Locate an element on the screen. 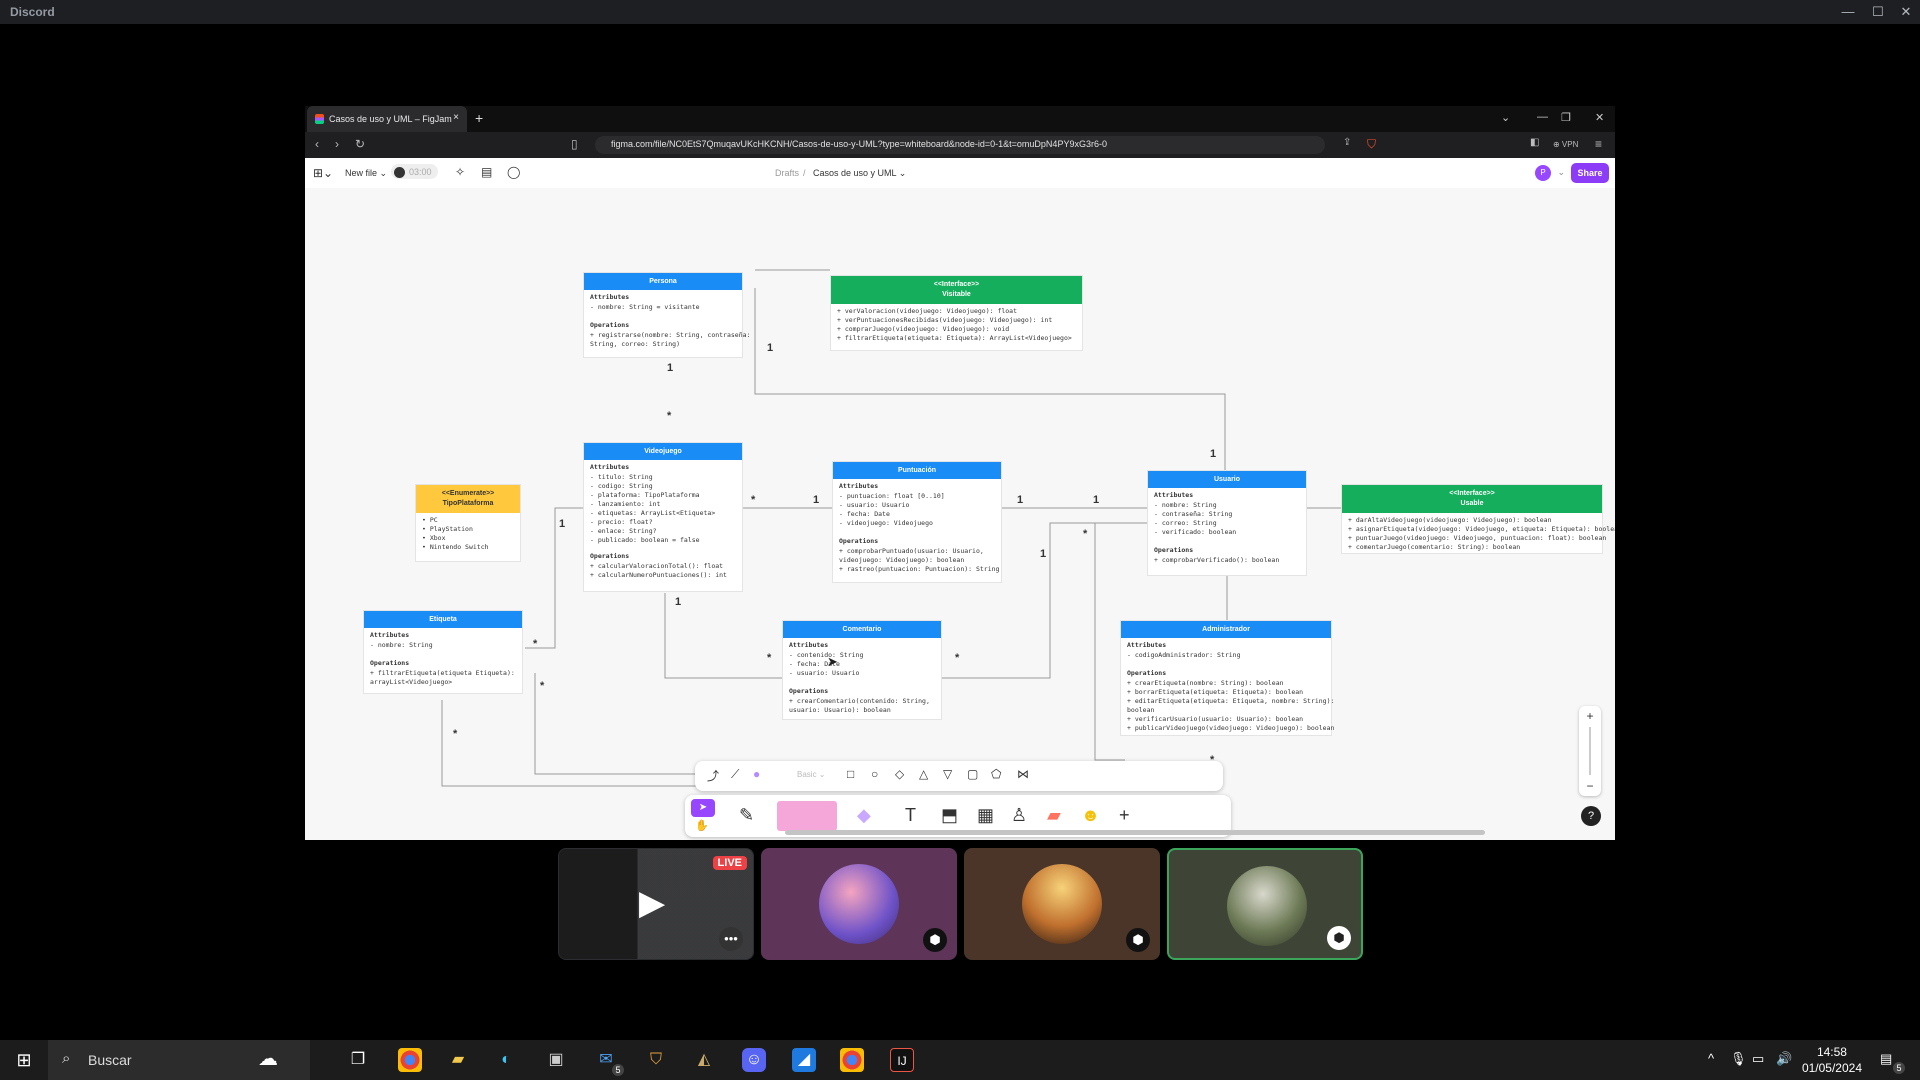 The width and height of the screenshot is (1920, 1080). chrome-icon is located at coordinates (410, 1060).